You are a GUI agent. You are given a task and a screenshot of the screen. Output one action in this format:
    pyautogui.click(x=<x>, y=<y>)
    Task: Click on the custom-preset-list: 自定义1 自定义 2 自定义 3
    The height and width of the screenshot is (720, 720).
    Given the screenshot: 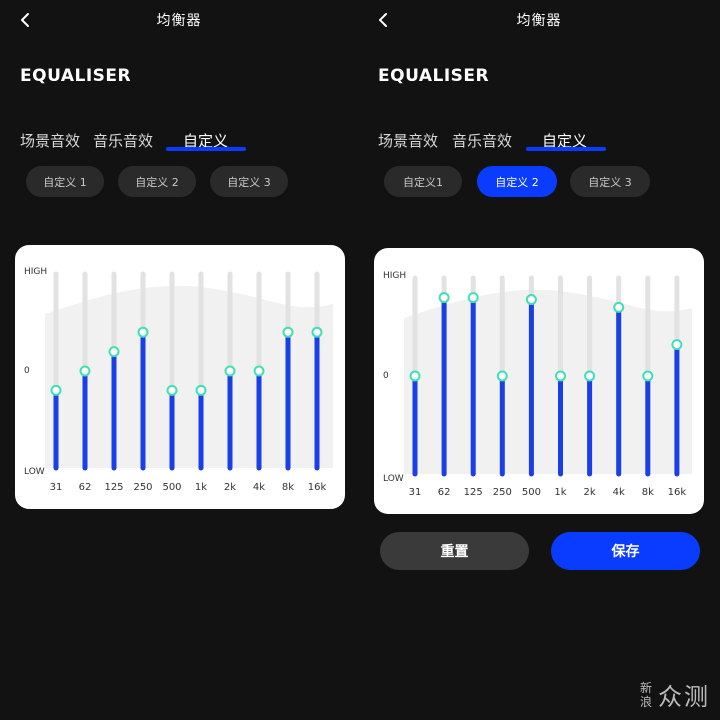 What is the action you would take?
    pyautogui.click(x=539, y=182)
    